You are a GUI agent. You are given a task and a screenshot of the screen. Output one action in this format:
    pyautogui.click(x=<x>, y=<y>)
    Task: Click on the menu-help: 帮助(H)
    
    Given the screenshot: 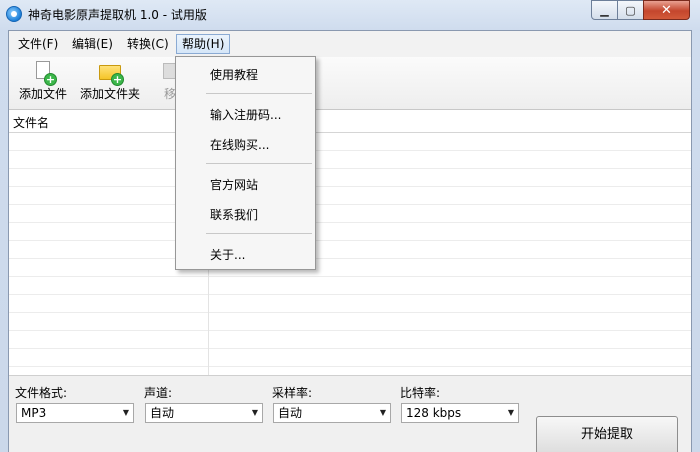 What is the action you would take?
    pyautogui.click(x=203, y=44)
    